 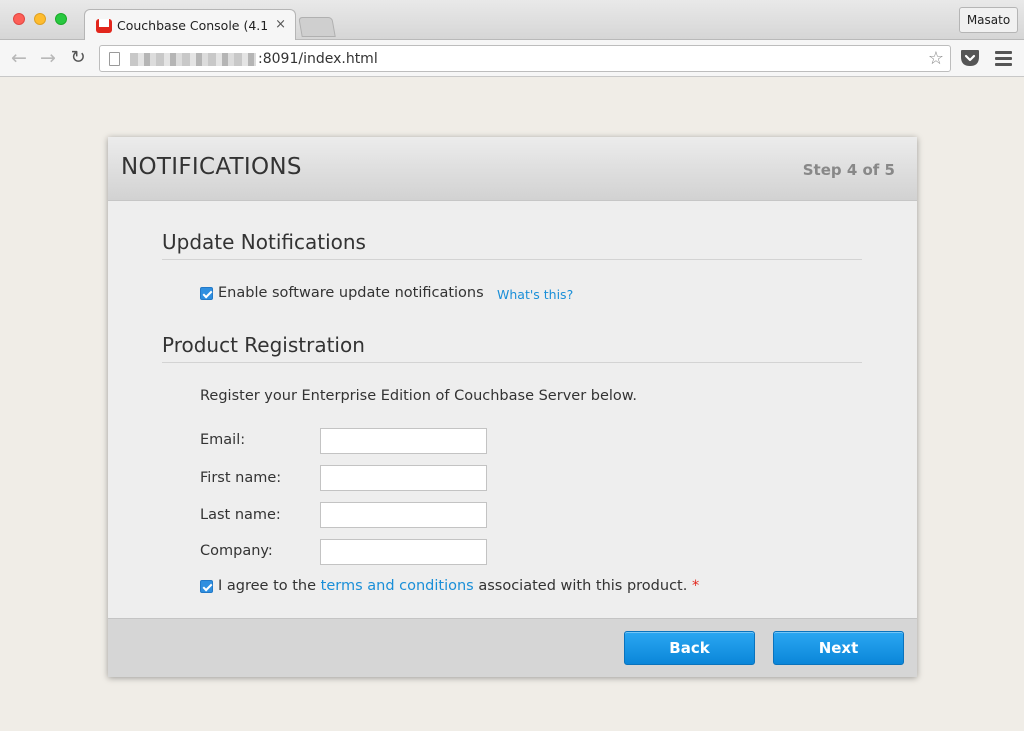 What do you see at coordinates (1003, 60) in the screenshot?
I see `menu-icon` at bounding box center [1003, 60].